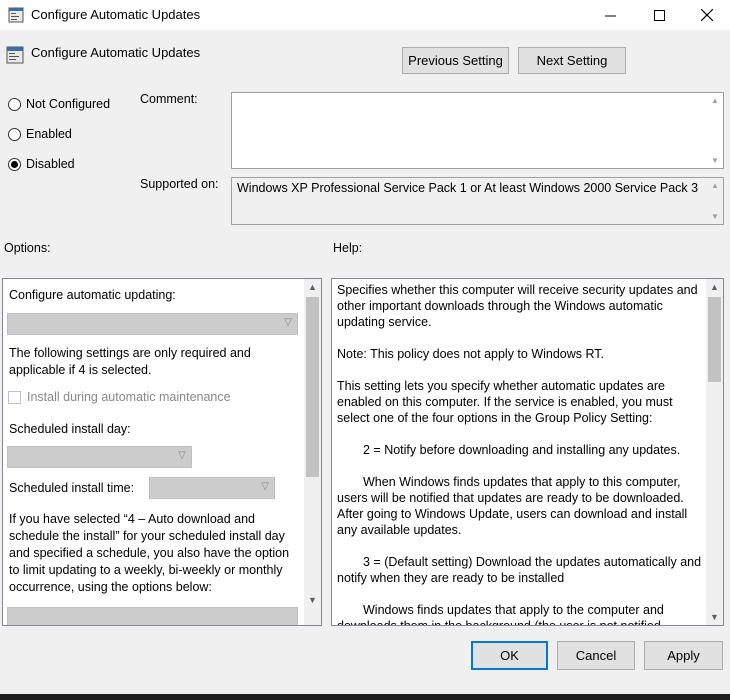 The image size is (730, 700). I want to click on install-day-label: Scheduled install day:, so click(70, 429).